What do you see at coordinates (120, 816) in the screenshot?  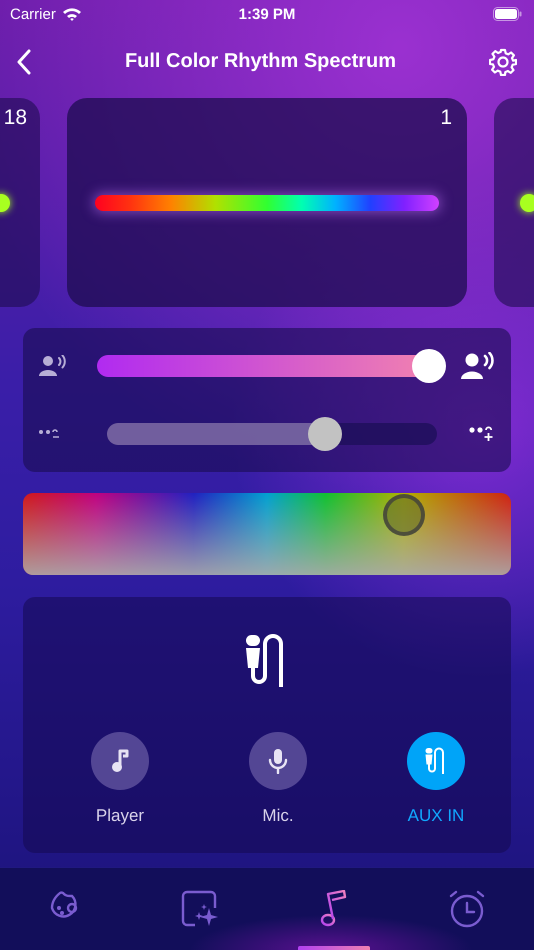 I see `source-label: Player` at bounding box center [120, 816].